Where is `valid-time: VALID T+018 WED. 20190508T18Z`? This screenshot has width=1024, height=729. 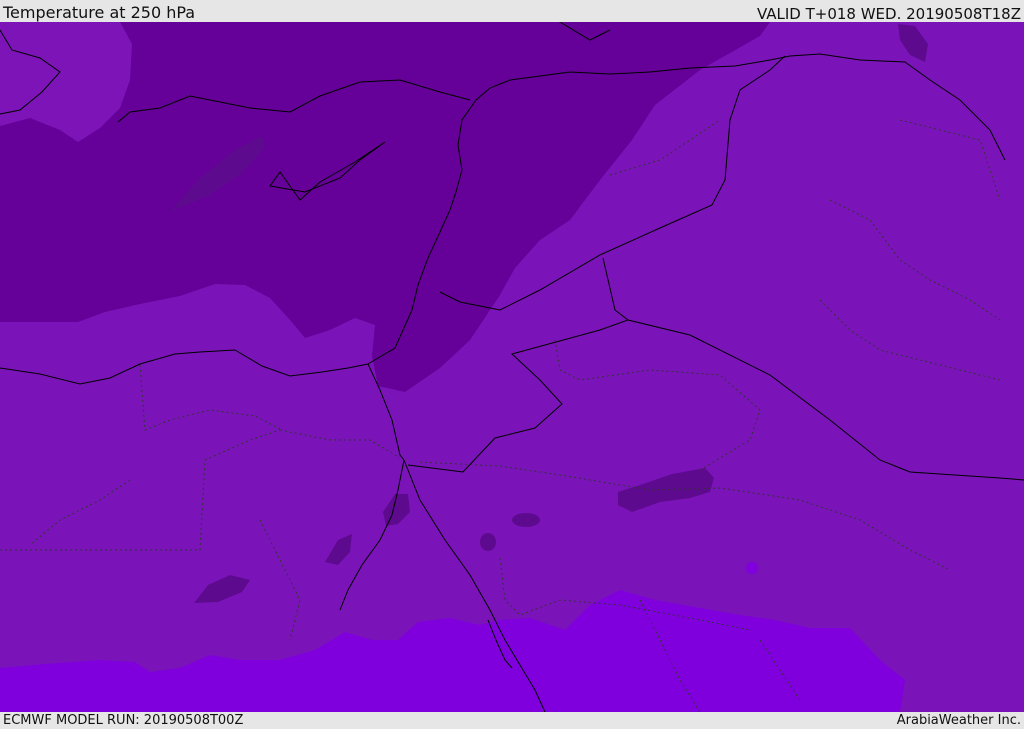
valid-time: VALID T+018 WED. 20190508T18Z is located at coordinates (888, 14).